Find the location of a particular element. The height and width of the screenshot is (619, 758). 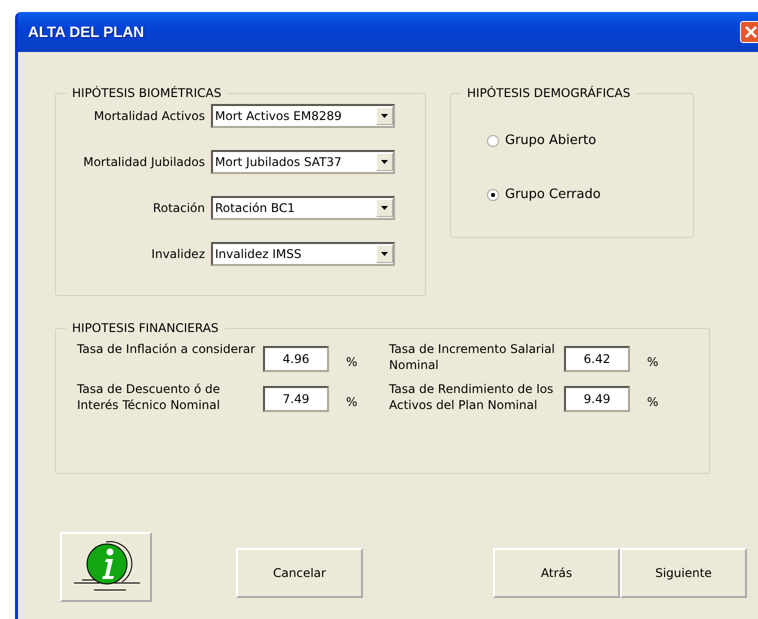

field-label: Tasa de Rendimiento de los Activos del Plan Nominal is located at coordinates (471, 397).